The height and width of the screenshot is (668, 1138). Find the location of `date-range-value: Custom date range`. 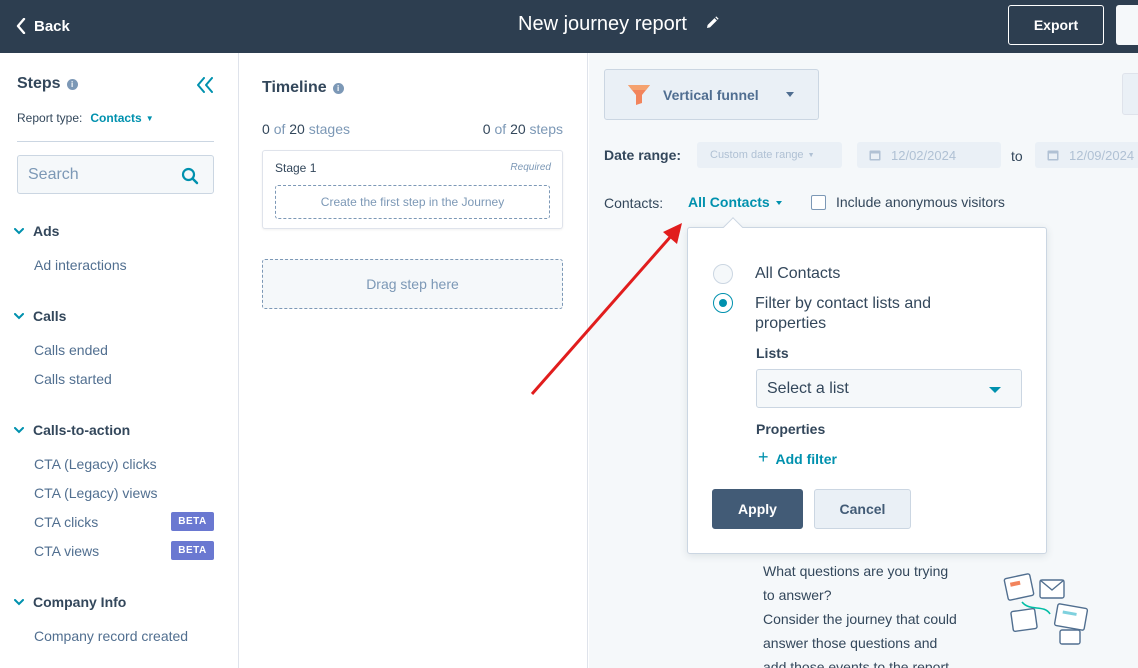

date-range-value: Custom date range is located at coordinates (757, 155).